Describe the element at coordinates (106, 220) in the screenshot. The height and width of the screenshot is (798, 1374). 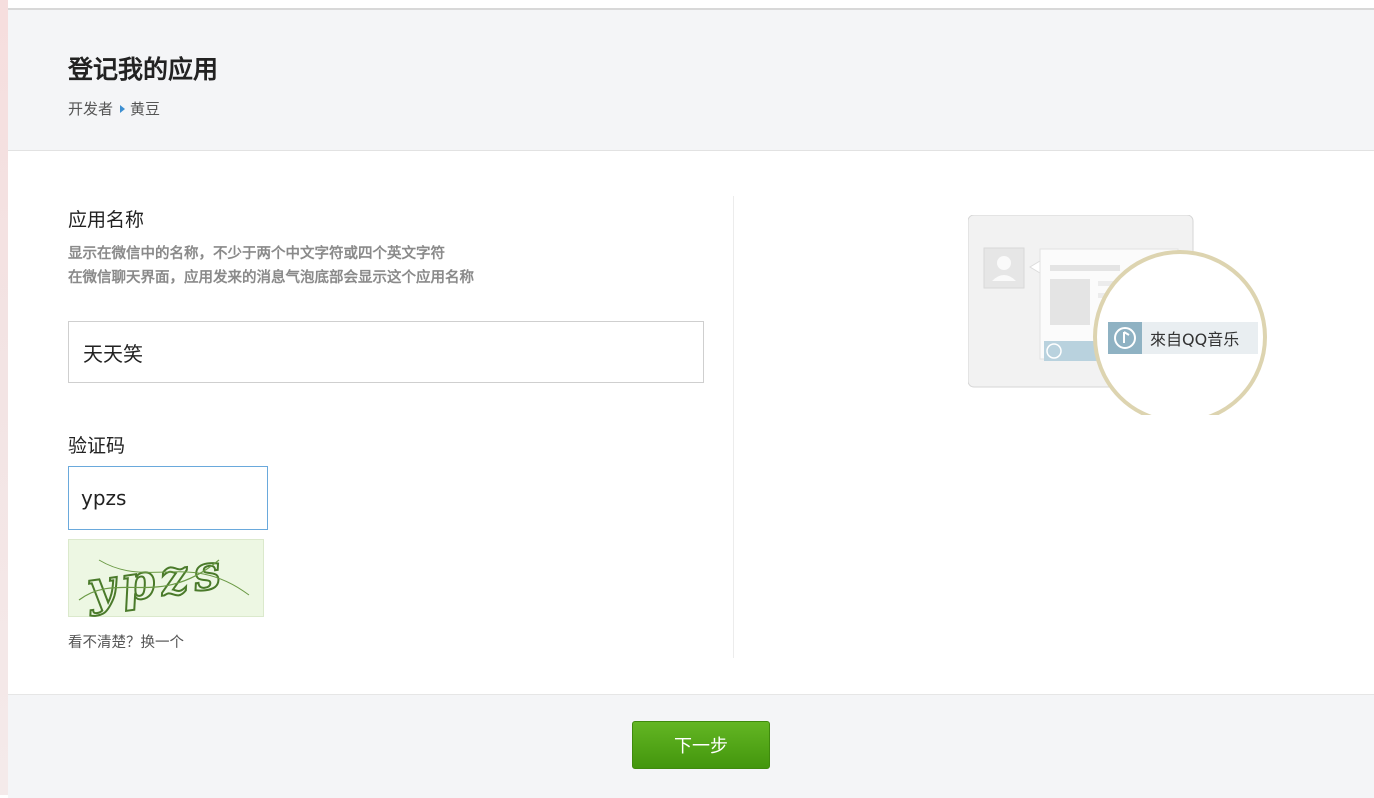
I see `app-name-label: 应用名称` at that location.